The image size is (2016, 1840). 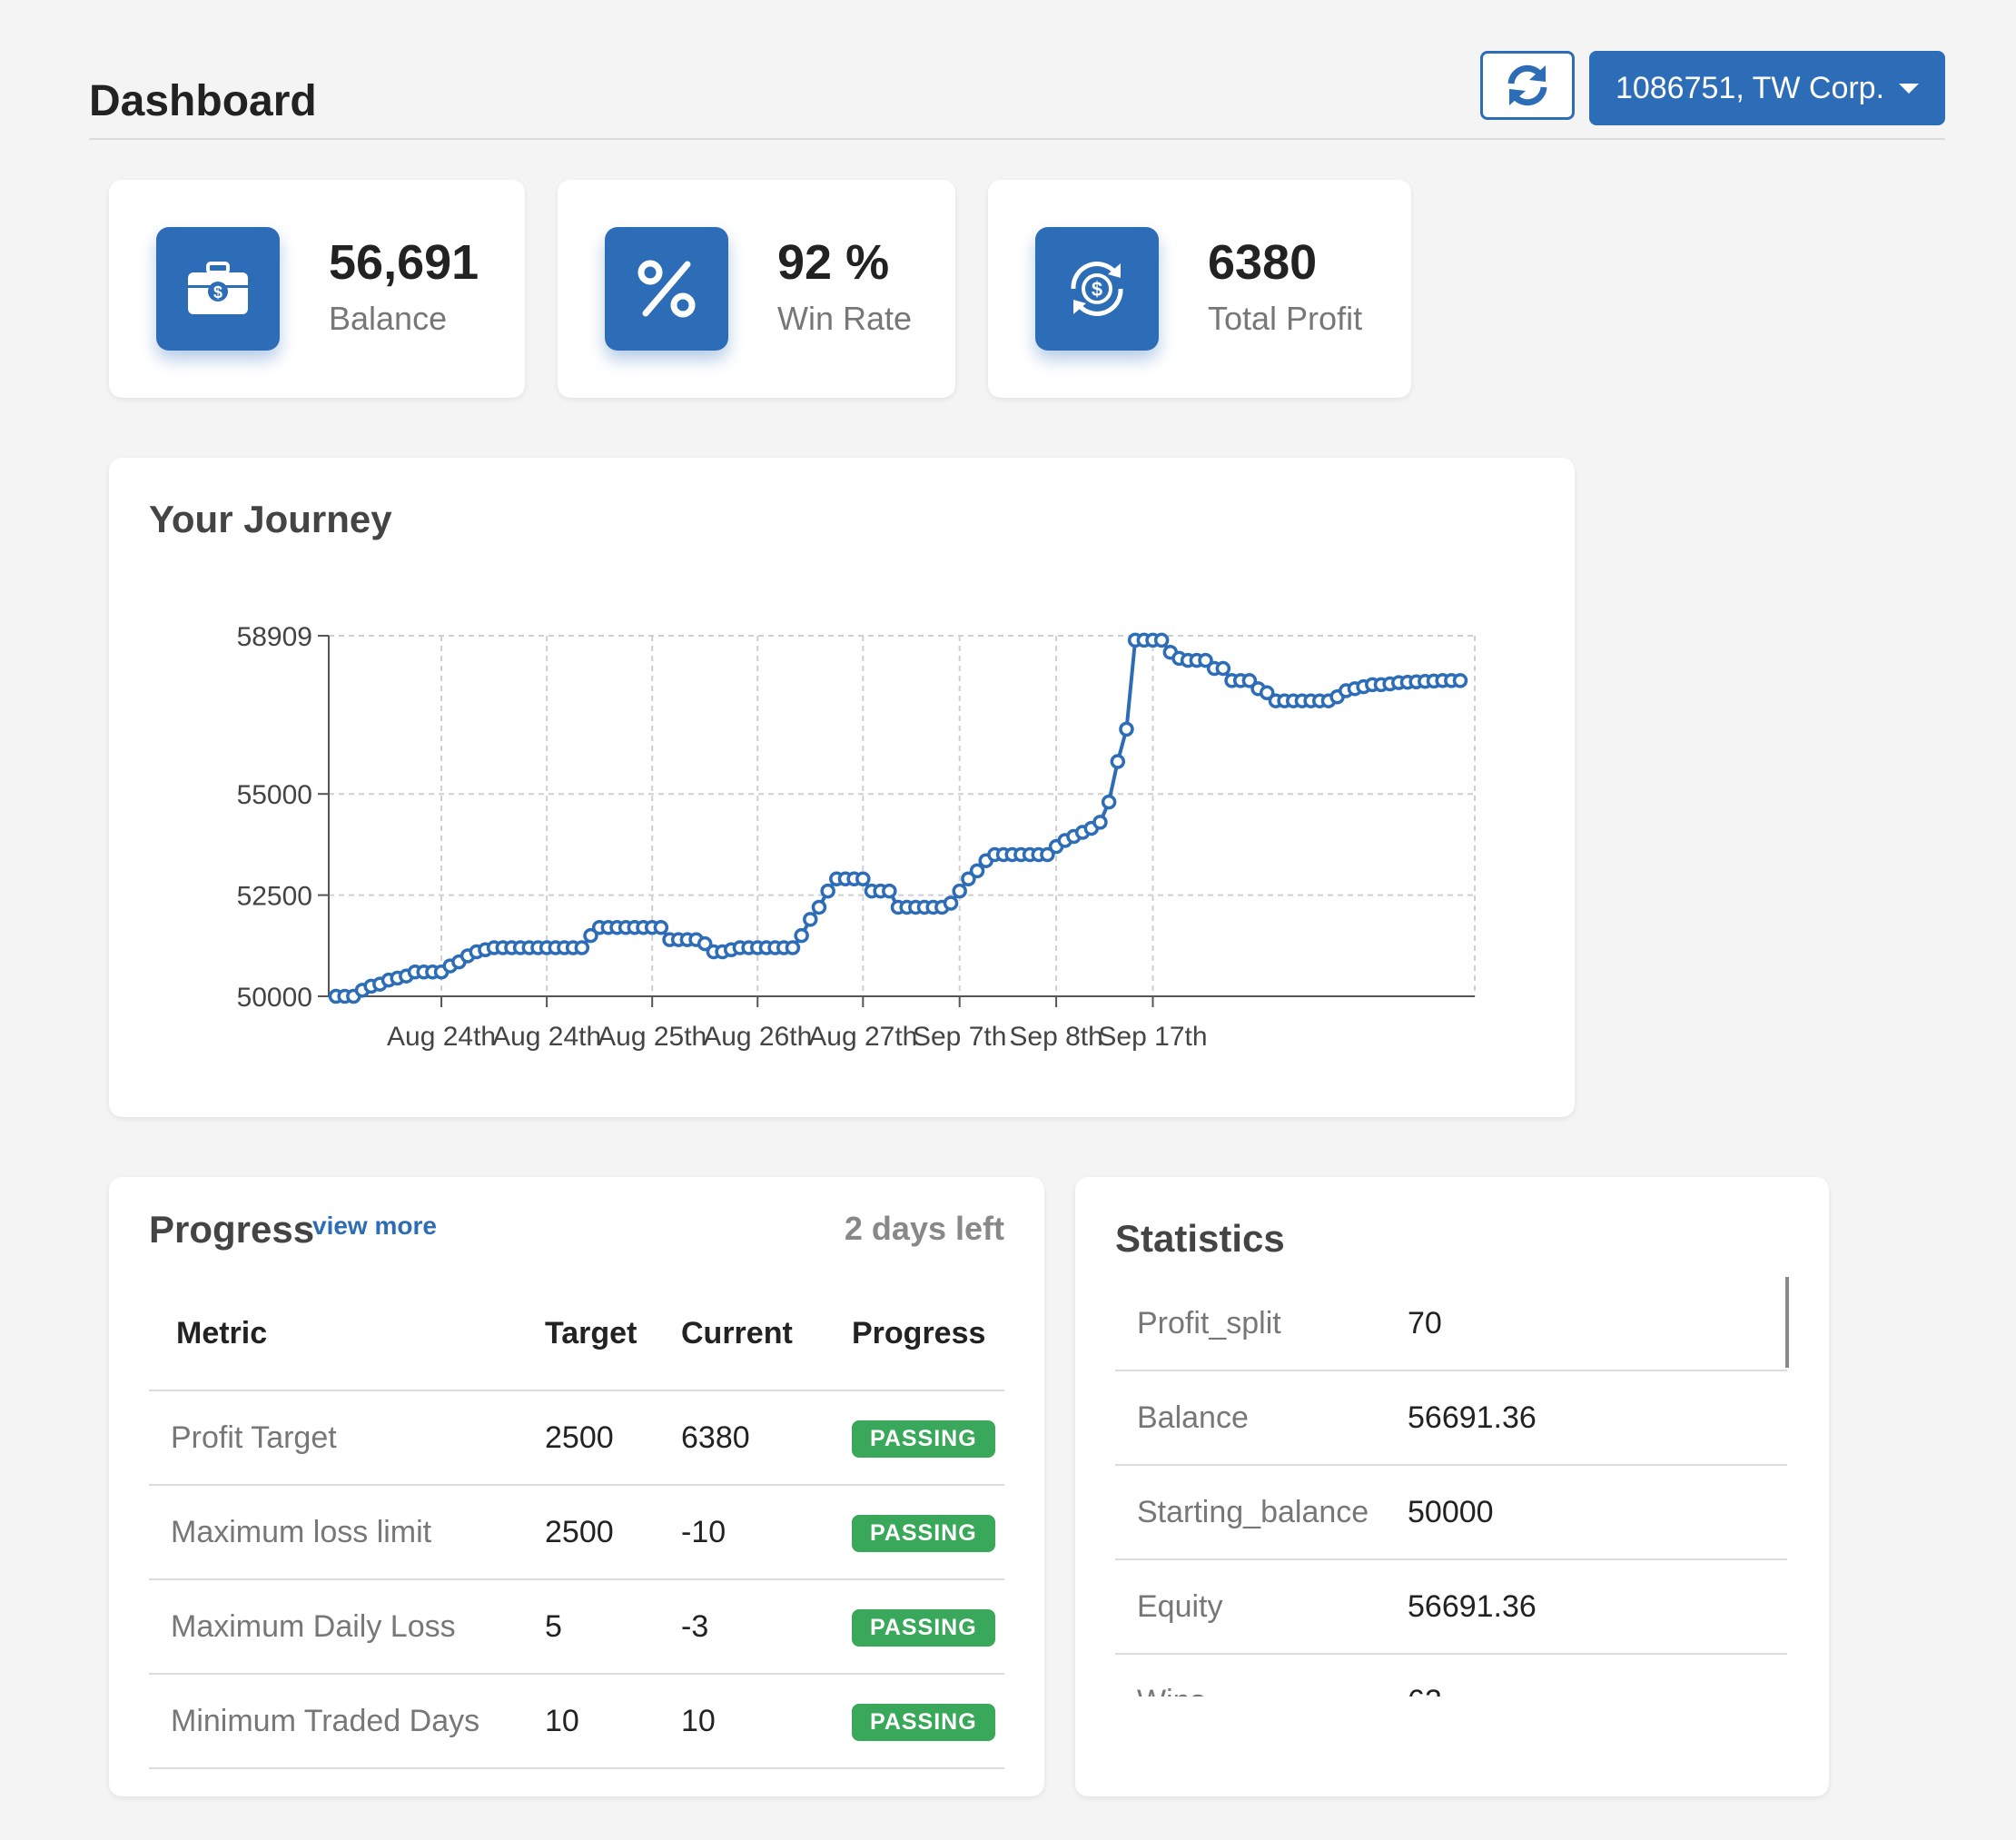 What do you see at coordinates (1262, 1607) in the screenshot?
I see `stat-key: Equity` at bounding box center [1262, 1607].